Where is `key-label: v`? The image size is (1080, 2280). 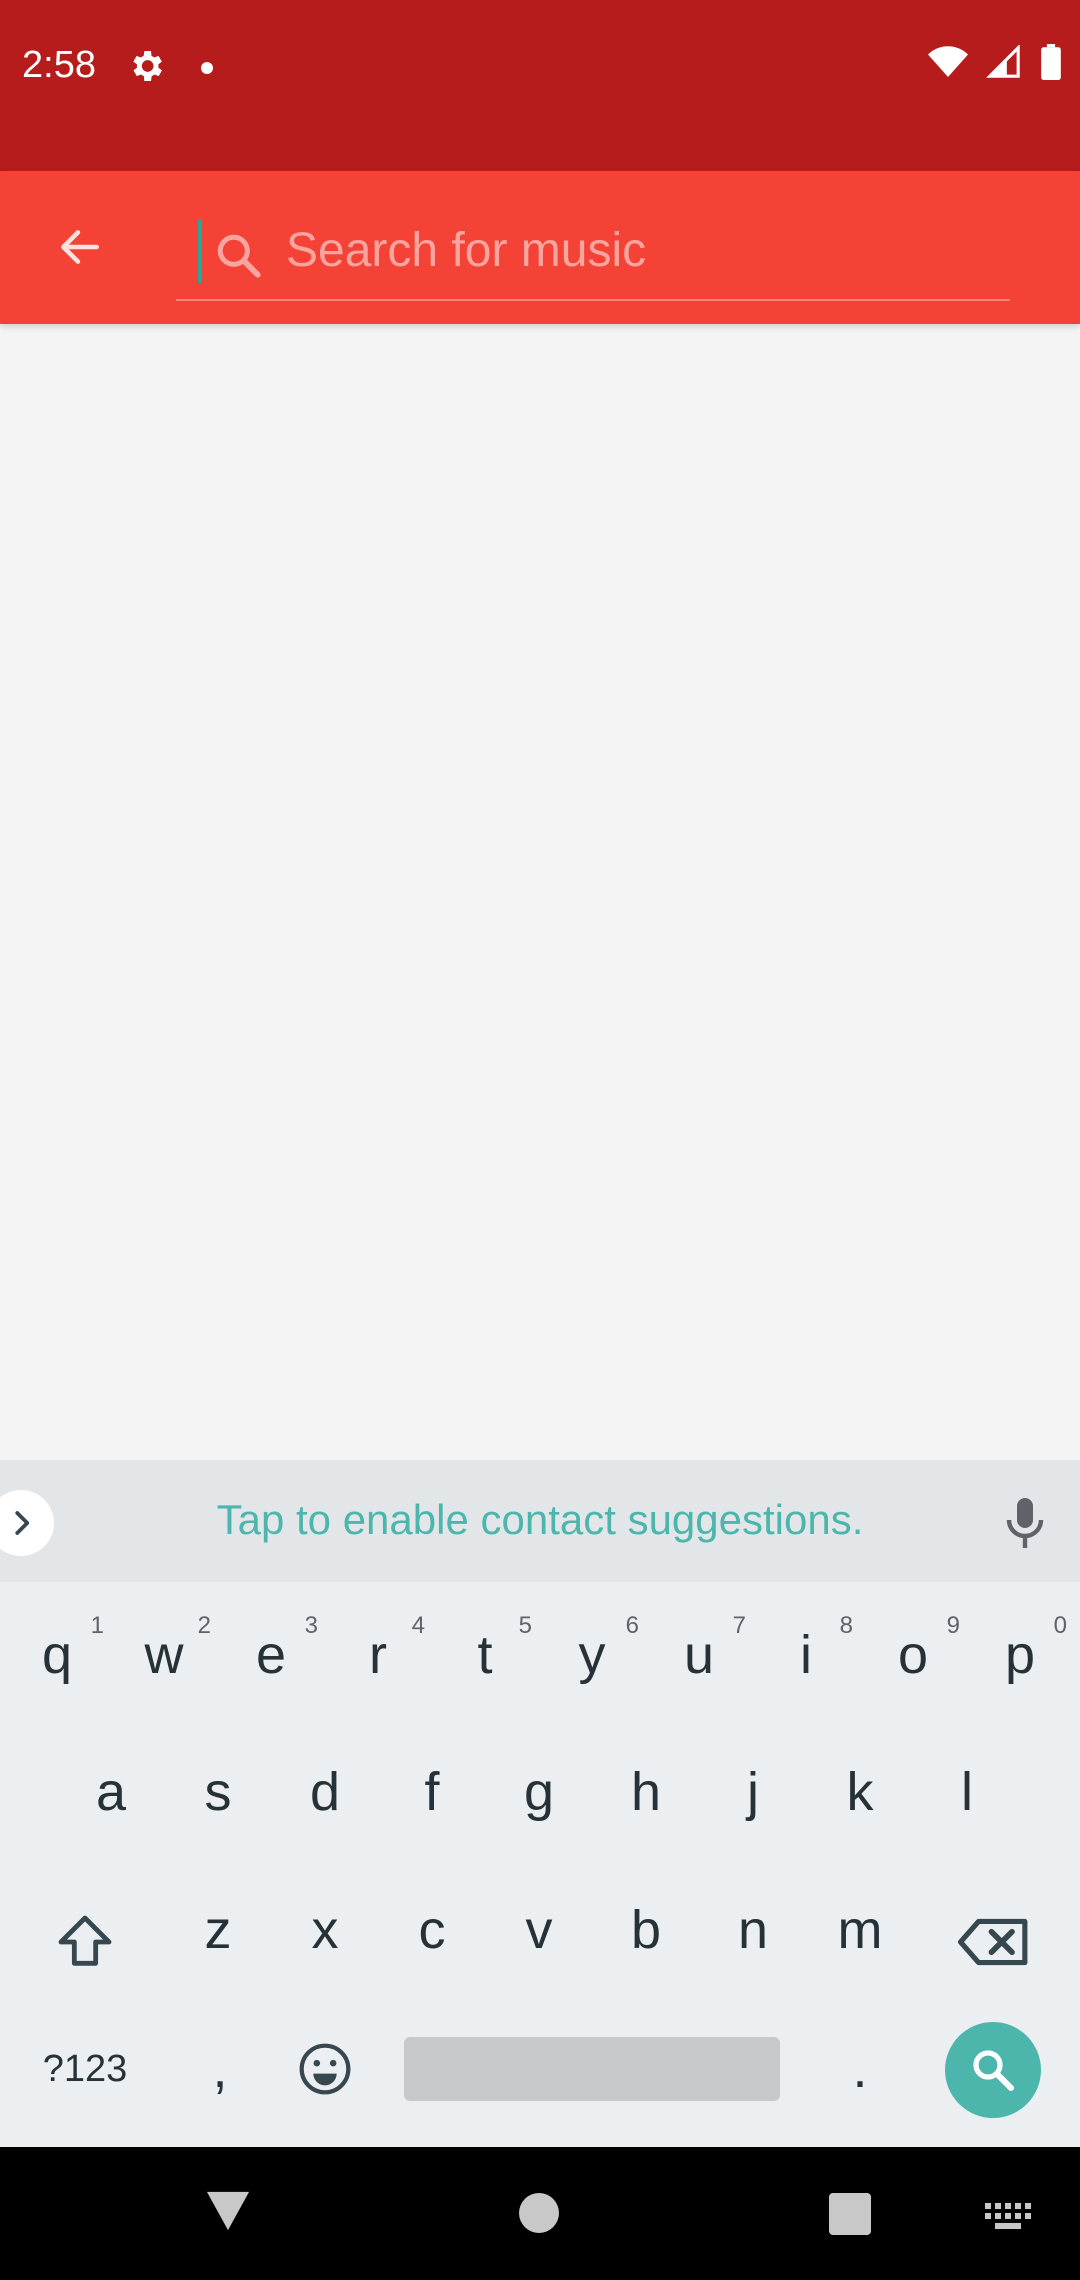
key-label: v is located at coordinates (539, 1930).